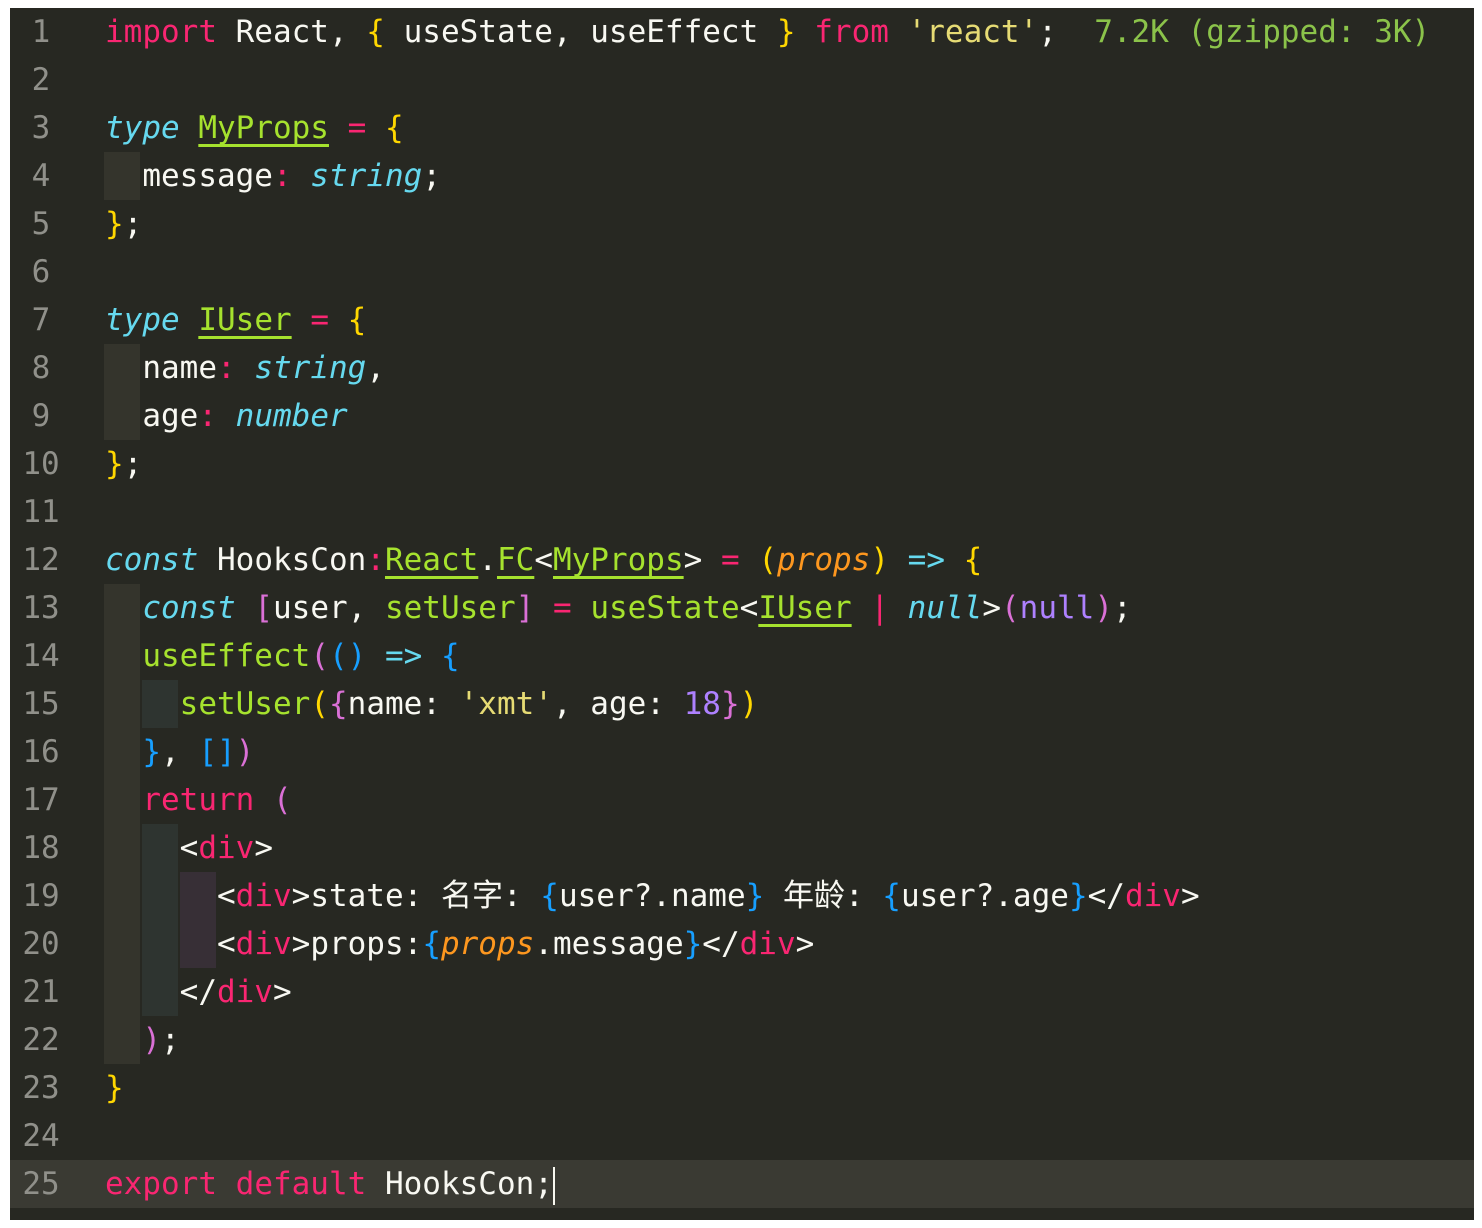 The image size is (1482, 1228). What do you see at coordinates (618, 704) in the screenshot?
I see `code-token: , age:` at bounding box center [618, 704].